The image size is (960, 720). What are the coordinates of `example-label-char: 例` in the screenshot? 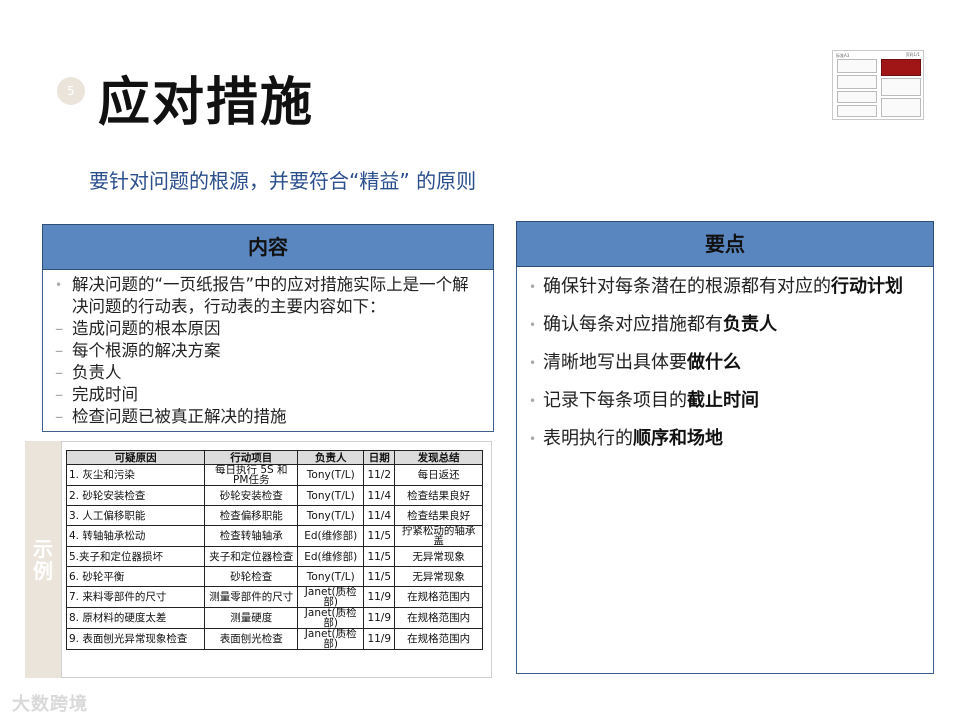 It's located at (43, 570).